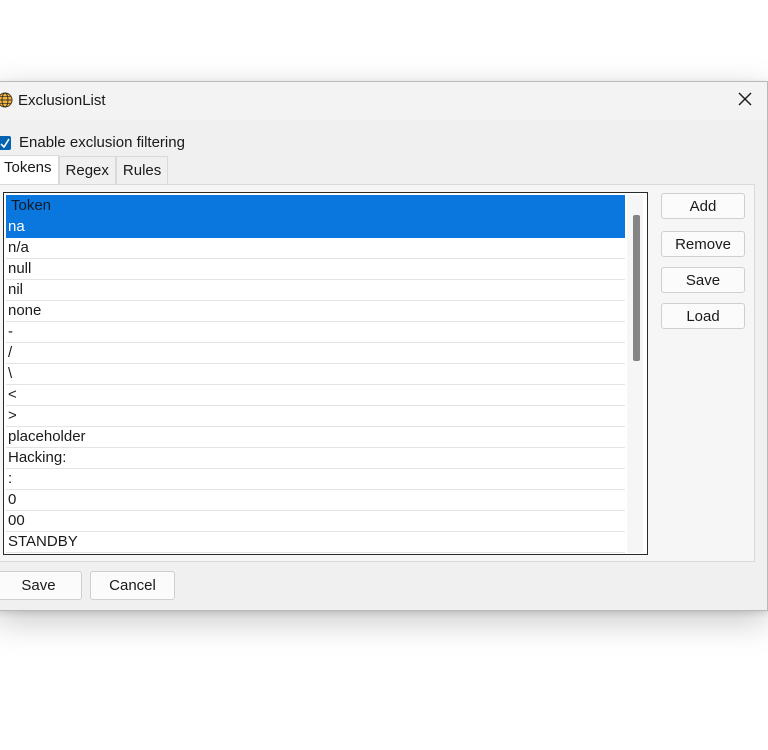 This screenshot has width=768, height=750. Describe the element at coordinates (6, 100) in the screenshot. I see `globe-icon` at that location.